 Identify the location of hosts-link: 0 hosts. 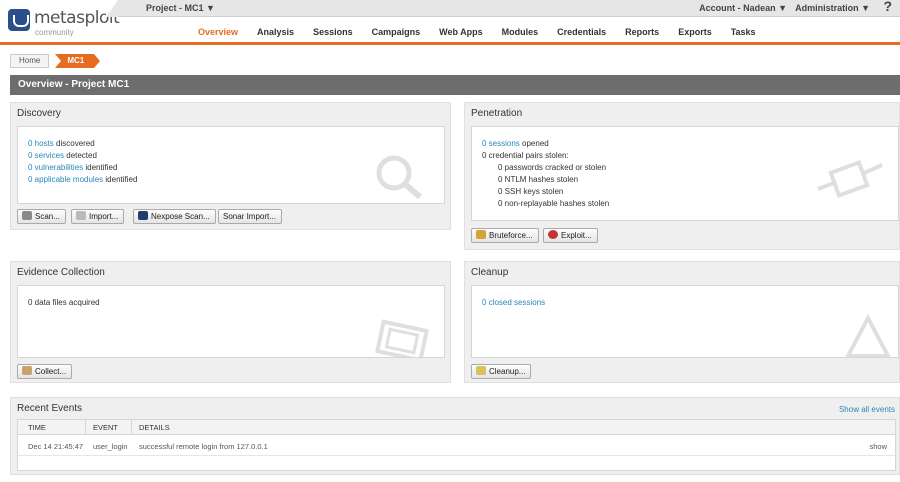
(41, 143).